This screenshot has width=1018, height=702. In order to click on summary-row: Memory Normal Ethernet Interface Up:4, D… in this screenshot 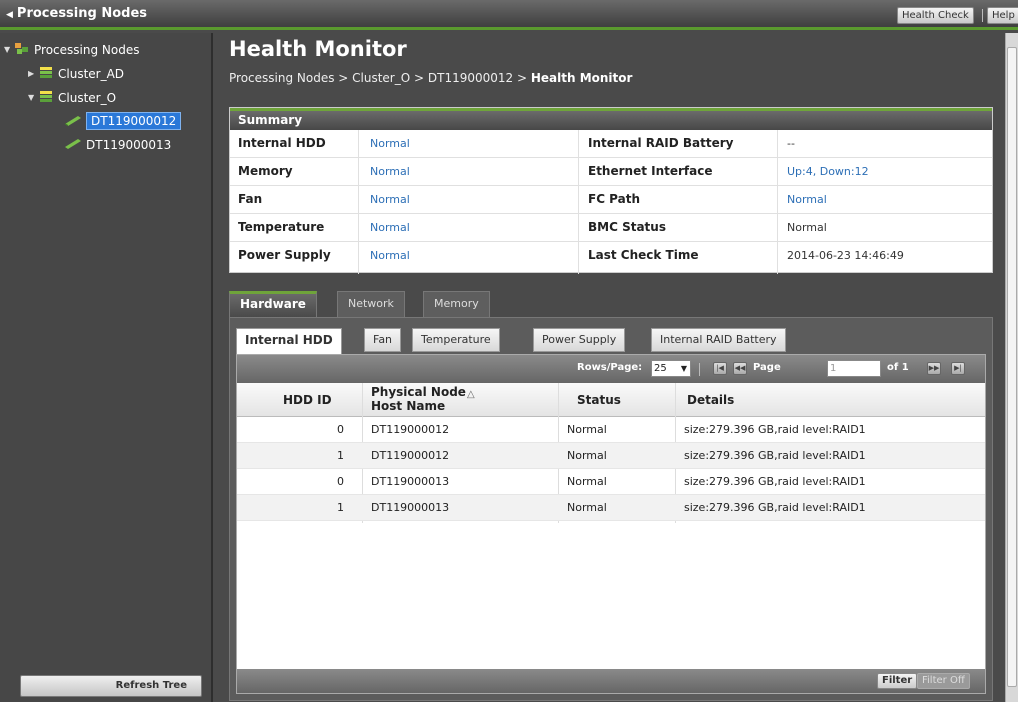, I will do `click(611, 172)`.